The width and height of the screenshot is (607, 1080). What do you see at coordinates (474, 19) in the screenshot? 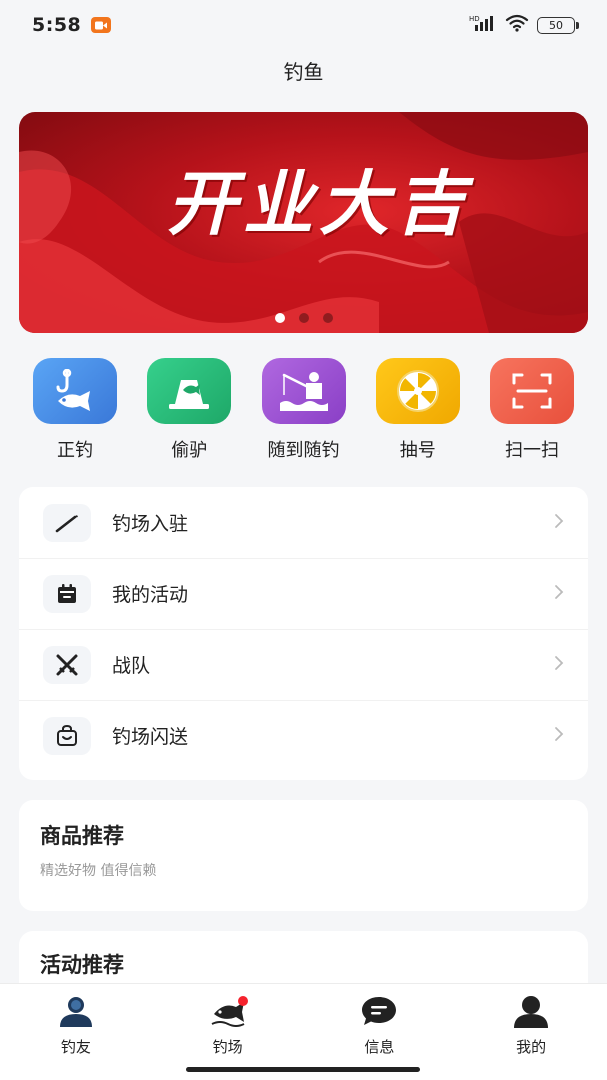
I see `network-type: HD` at bounding box center [474, 19].